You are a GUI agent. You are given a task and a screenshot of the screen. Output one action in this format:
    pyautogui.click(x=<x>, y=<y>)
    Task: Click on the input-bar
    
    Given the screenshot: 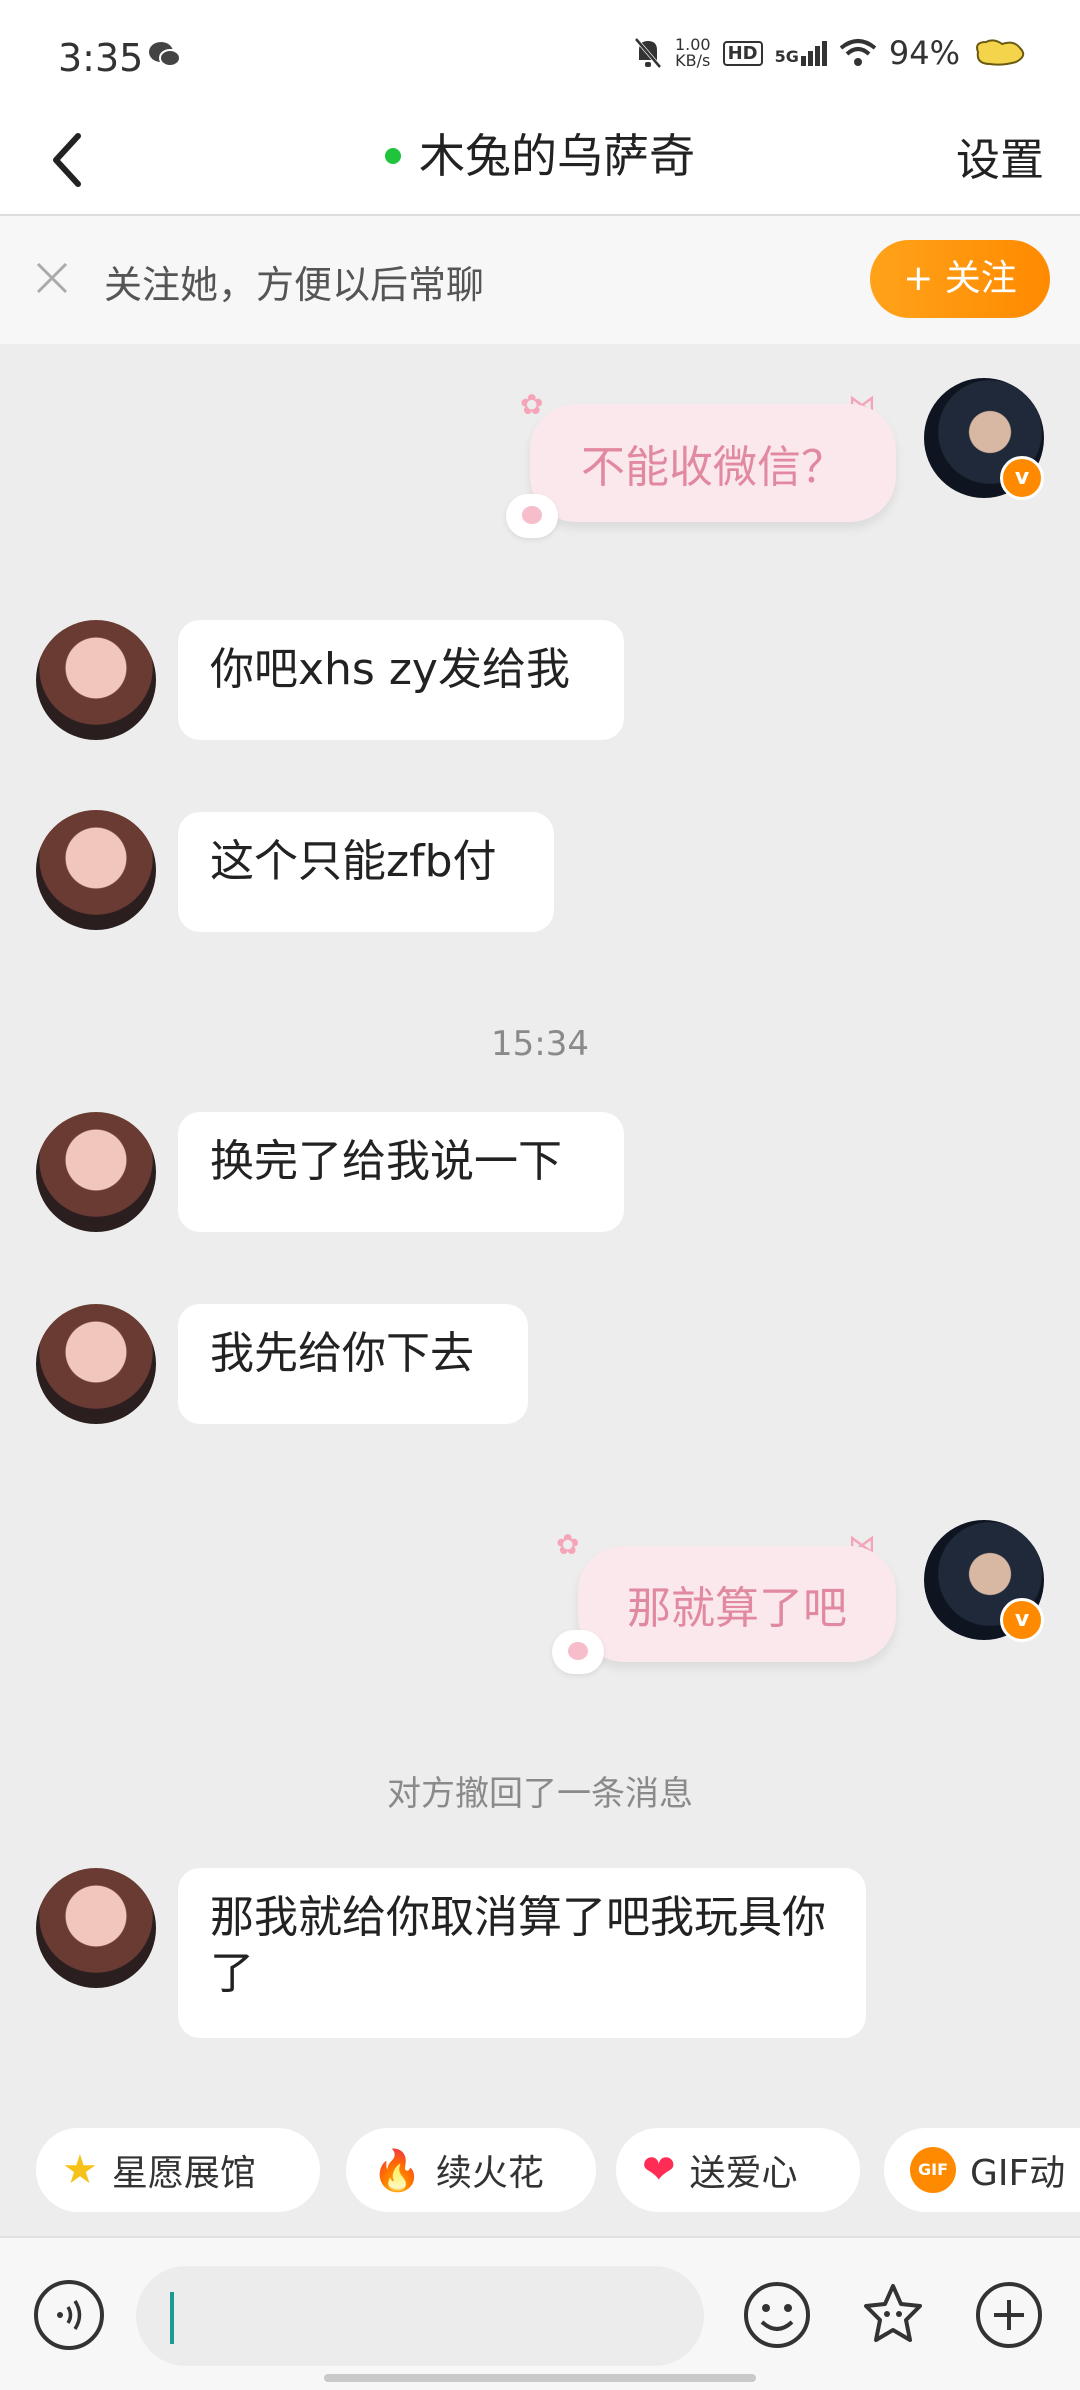 What is the action you would take?
    pyautogui.click(x=540, y=2313)
    